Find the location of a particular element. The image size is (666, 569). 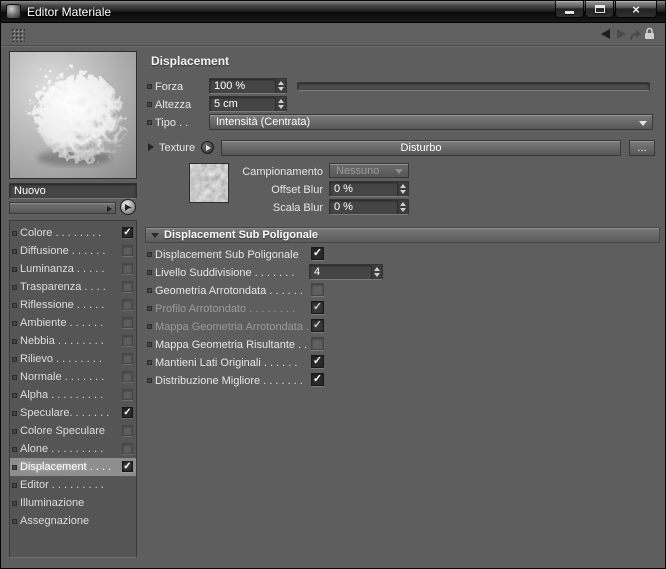

channel-label: Colore Speculare is located at coordinates (62, 431).